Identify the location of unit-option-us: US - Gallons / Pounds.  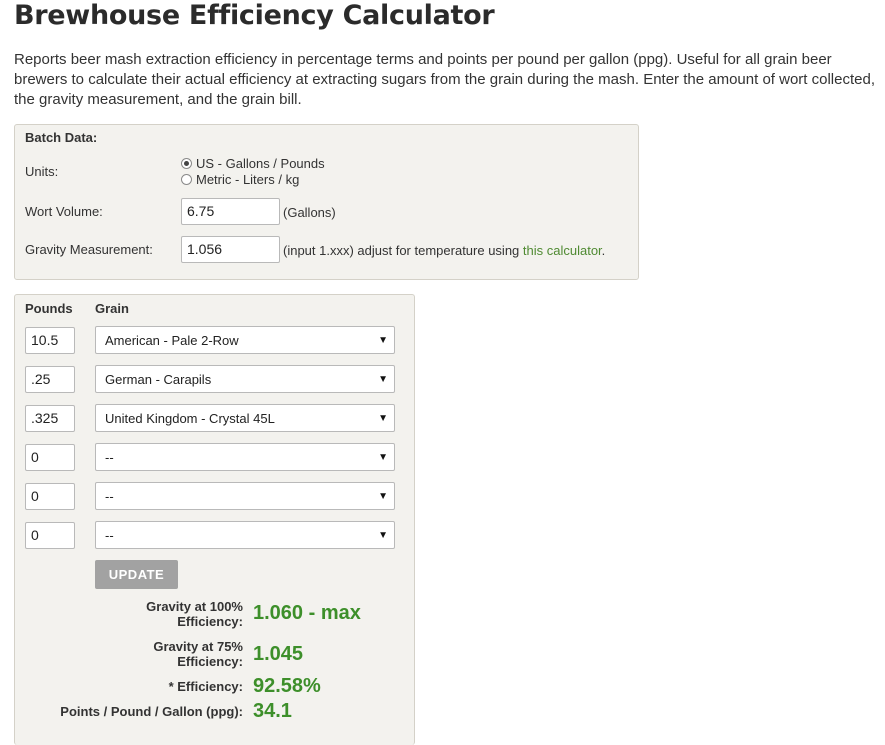
(253, 163).